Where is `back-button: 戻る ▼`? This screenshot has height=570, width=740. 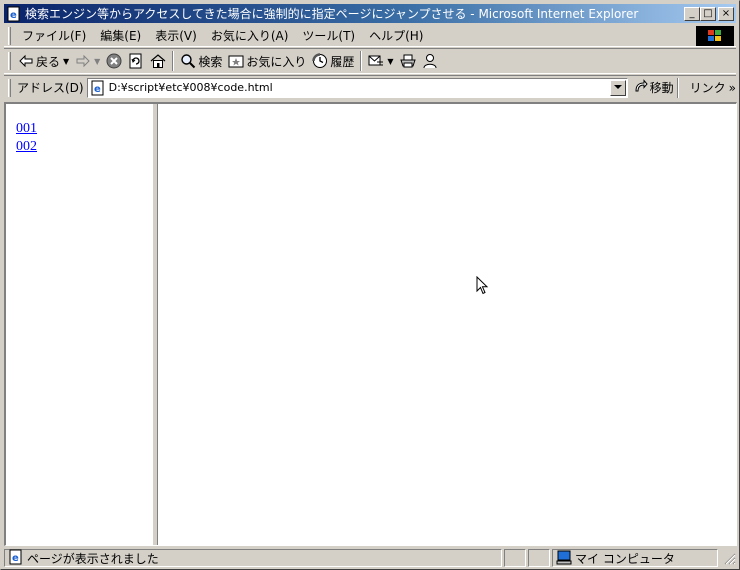
back-button: 戻る ▼ is located at coordinates (43, 61).